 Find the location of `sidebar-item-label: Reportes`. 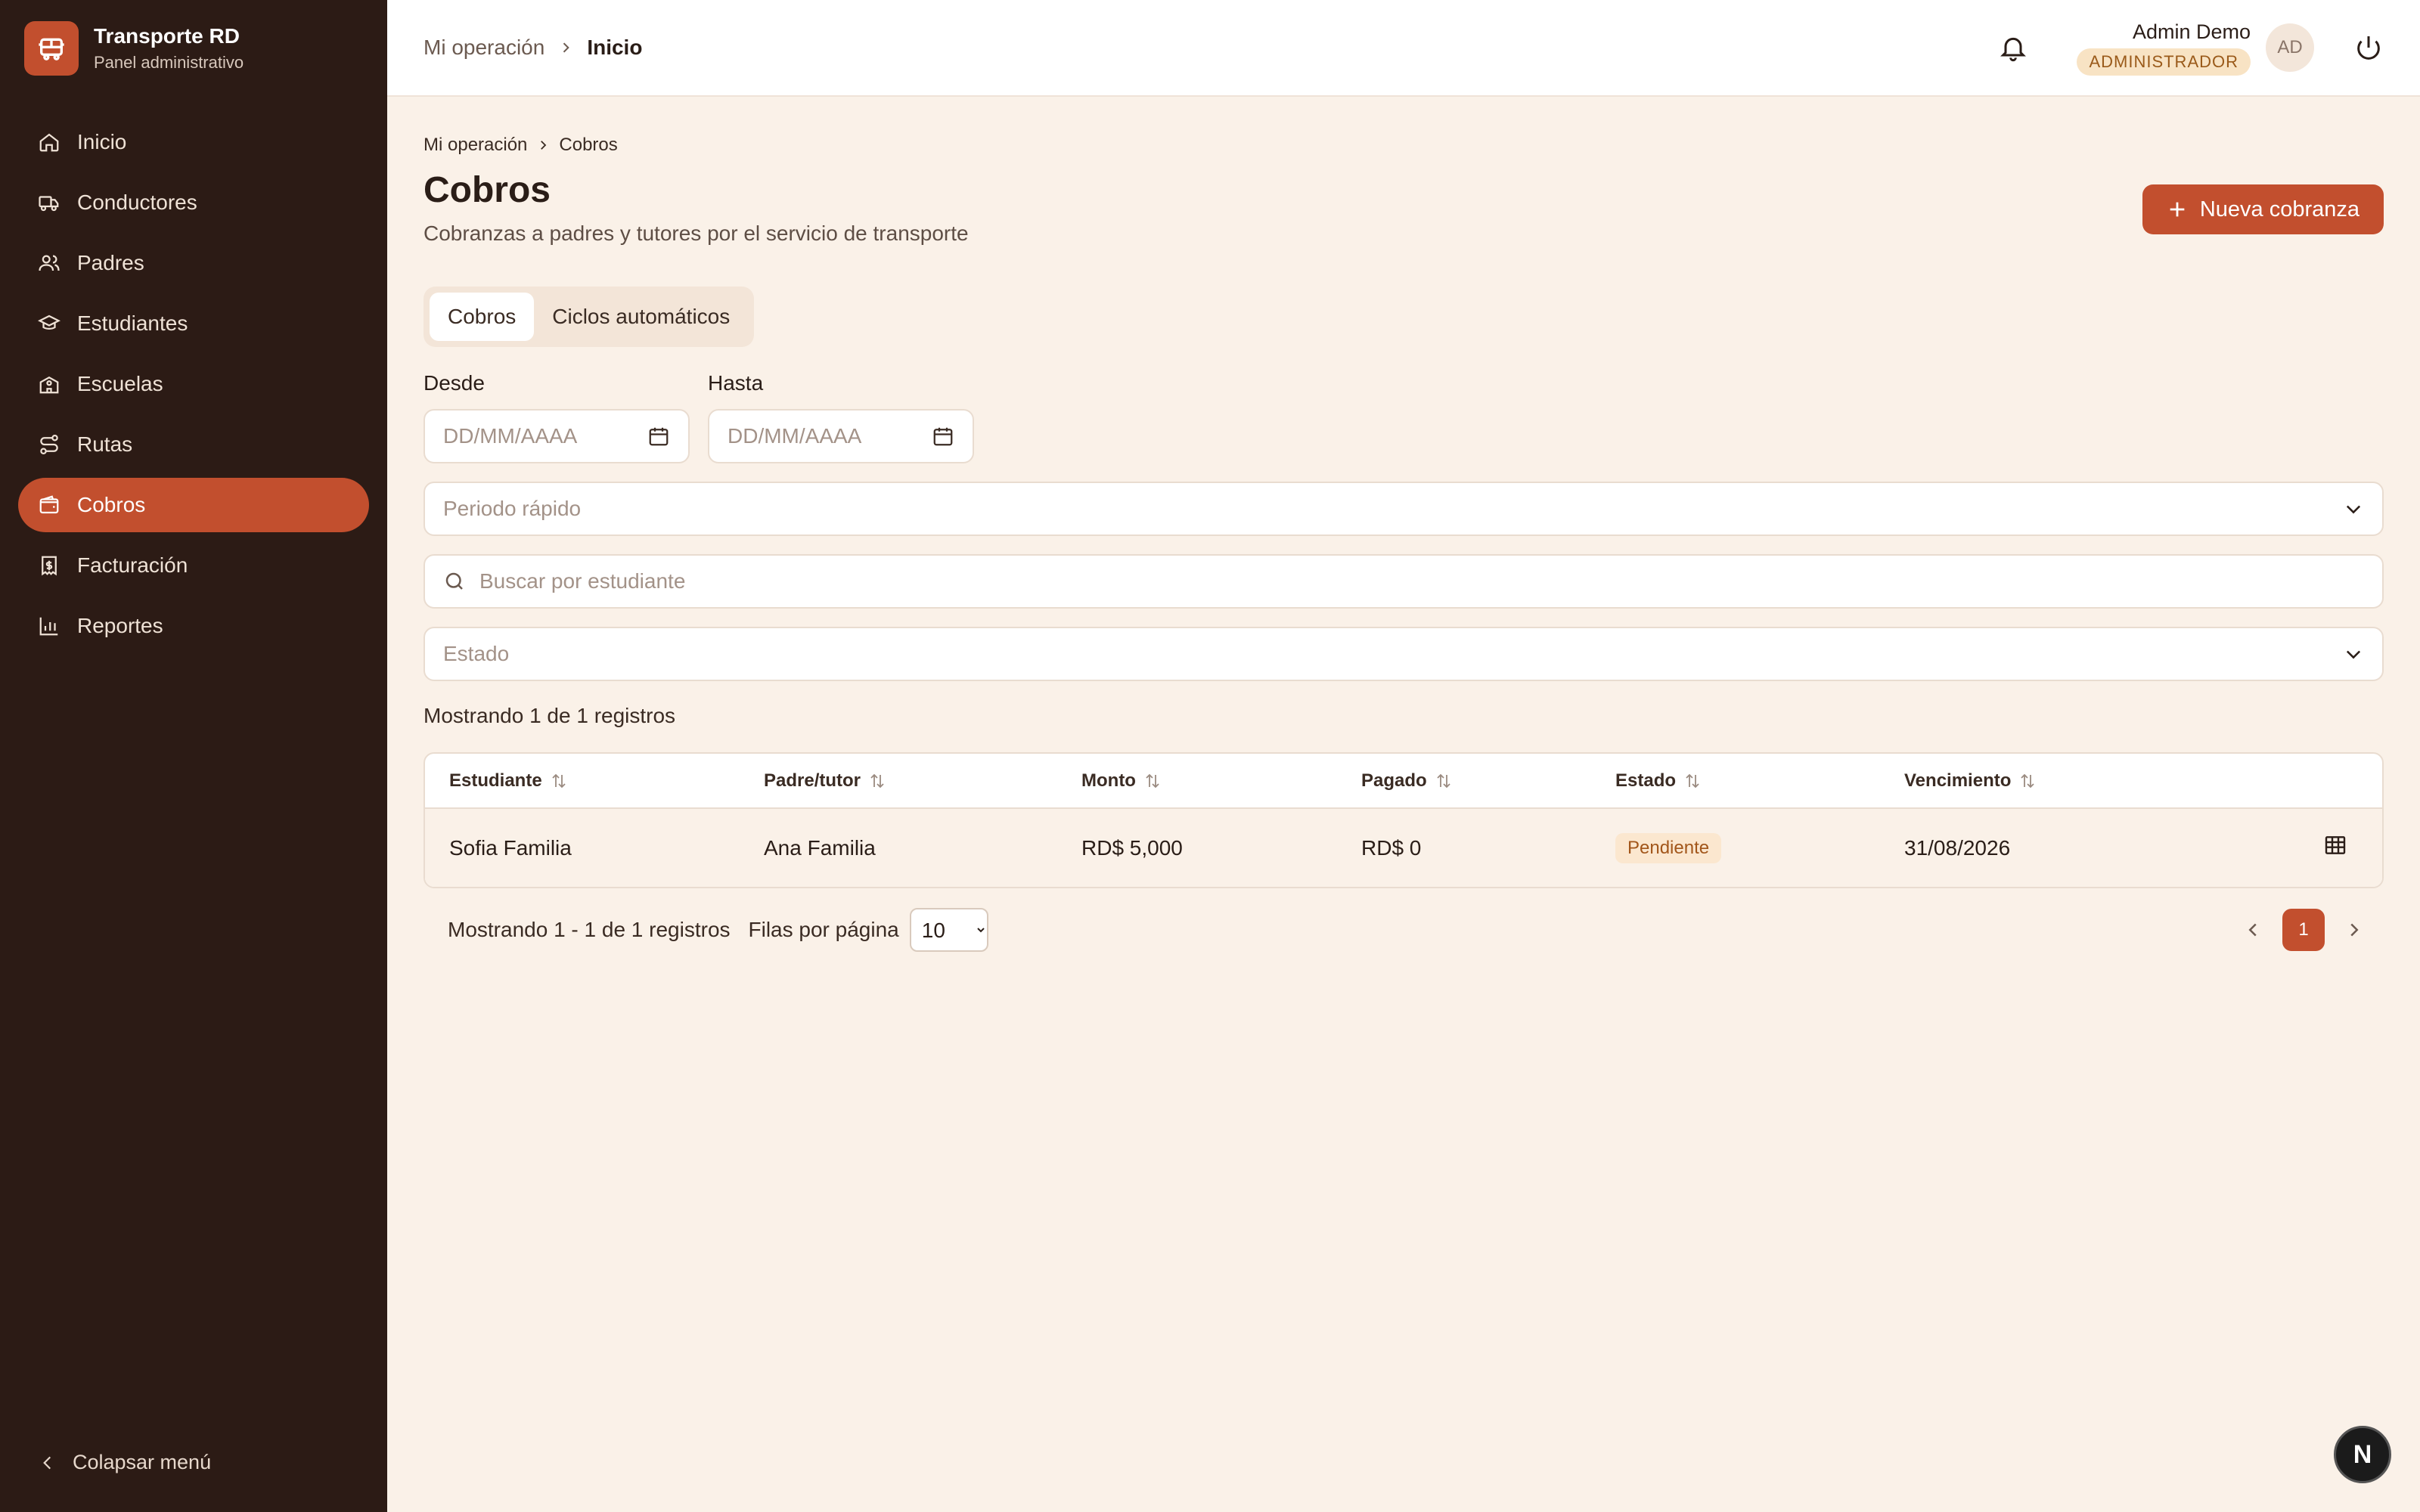

sidebar-item-label: Reportes is located at coordinates (120, 625).